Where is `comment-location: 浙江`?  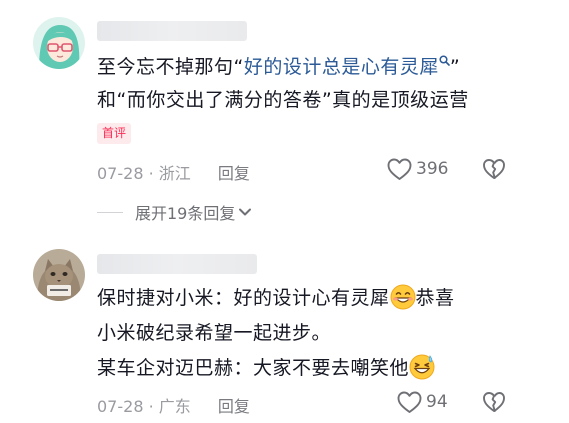 comment-location: 浙江 is located at coordinates (174, 173).